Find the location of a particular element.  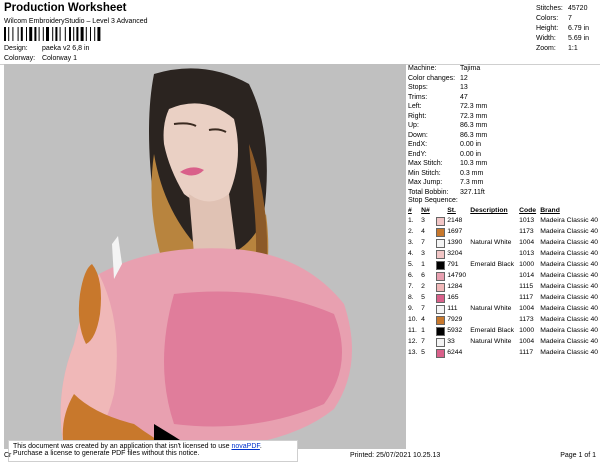

stop-number: 7. is located at coordinates (411, 287).